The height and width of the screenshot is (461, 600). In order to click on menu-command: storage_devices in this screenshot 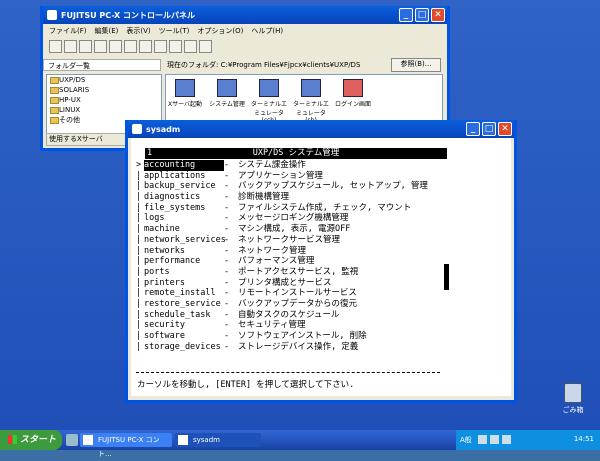, I will do `click(182, 346)`.